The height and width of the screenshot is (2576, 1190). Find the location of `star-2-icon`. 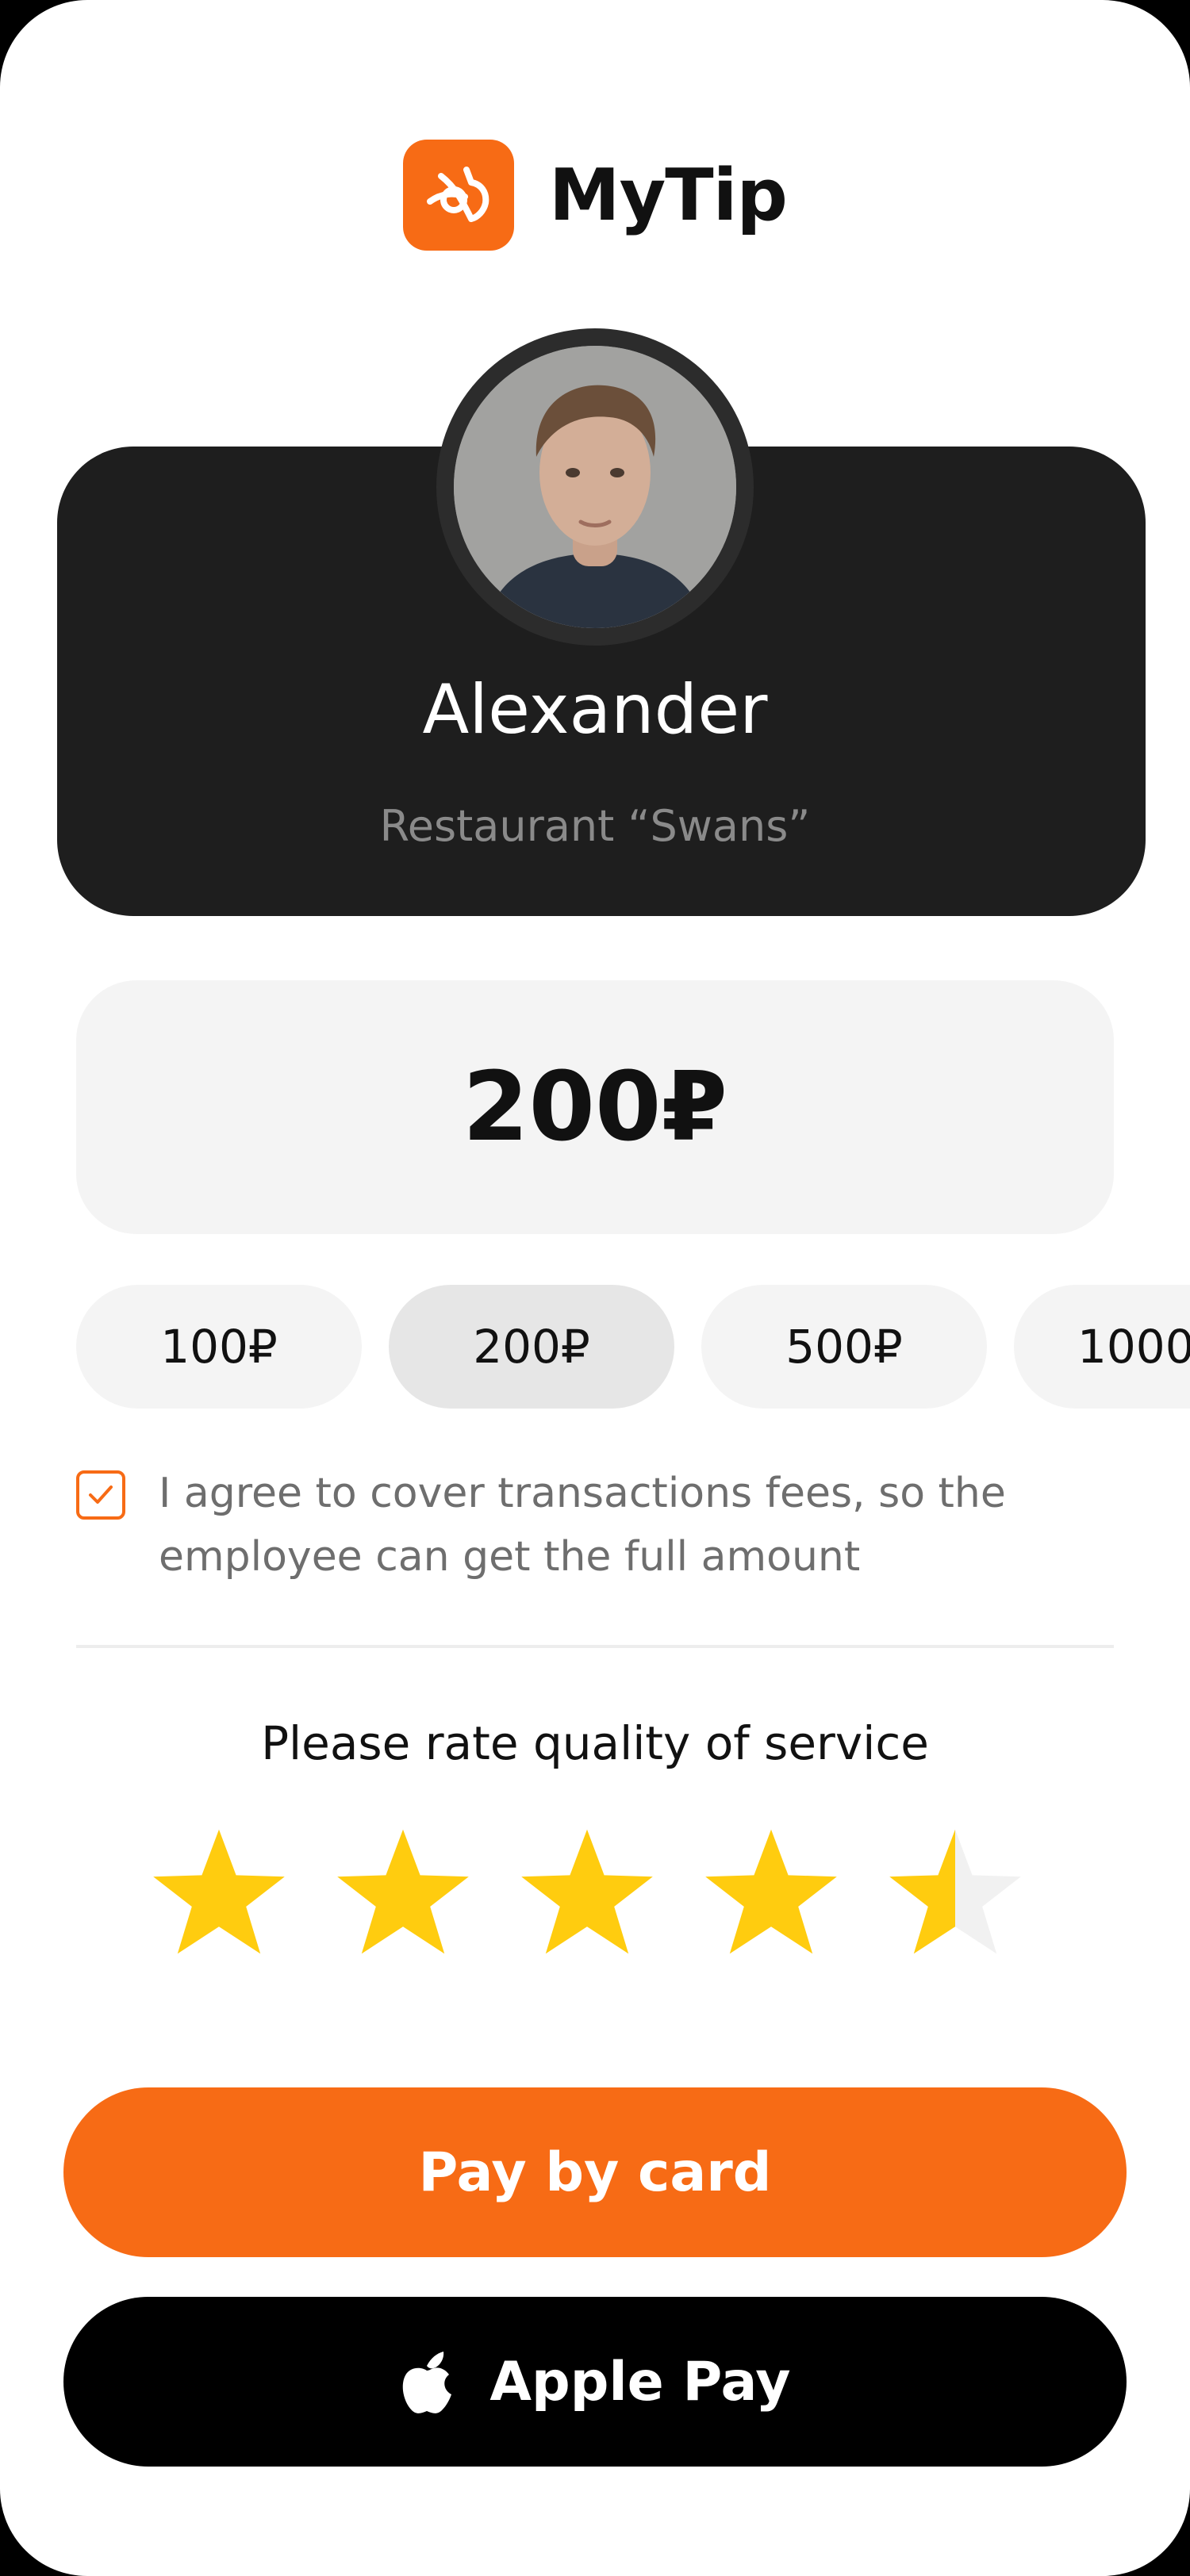

star-2-icon is located at coordinates (403, 1892).